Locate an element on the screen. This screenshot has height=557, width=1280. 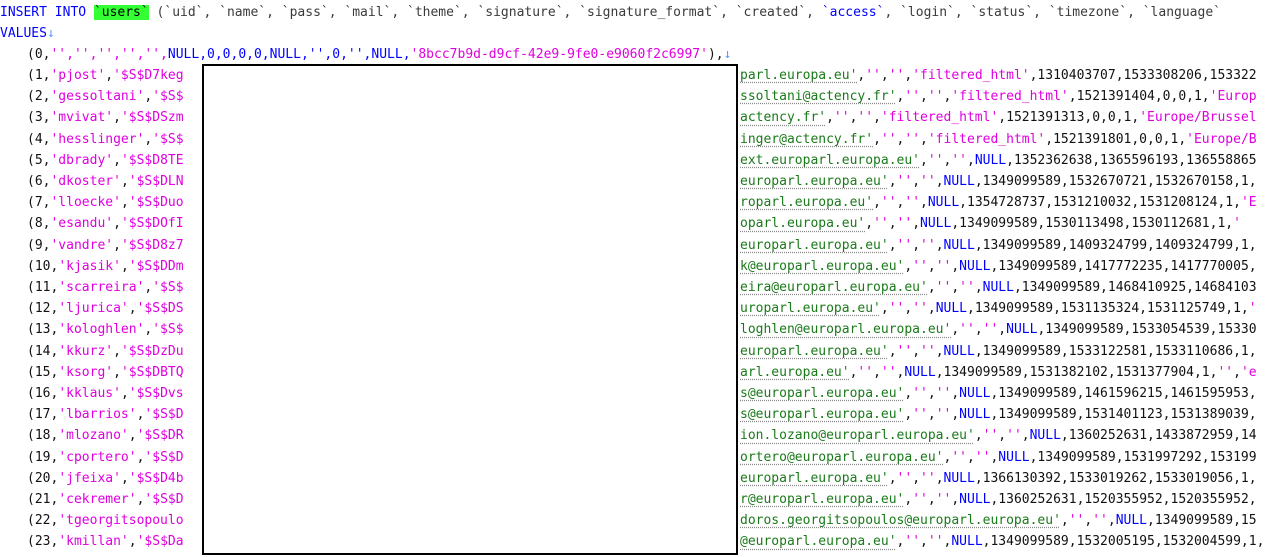
string-token: 'Europe/B is located at coordinates (1221, 139).